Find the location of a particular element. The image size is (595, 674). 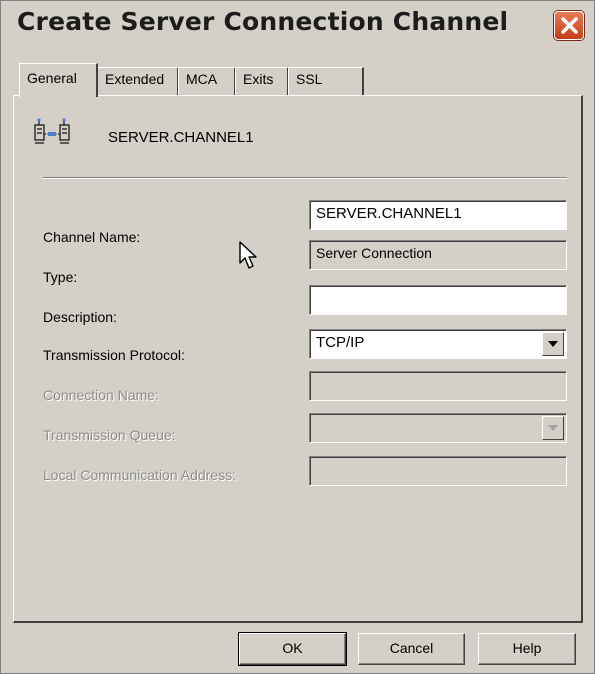

type-label: Type: is located at coordinates (60, 277).